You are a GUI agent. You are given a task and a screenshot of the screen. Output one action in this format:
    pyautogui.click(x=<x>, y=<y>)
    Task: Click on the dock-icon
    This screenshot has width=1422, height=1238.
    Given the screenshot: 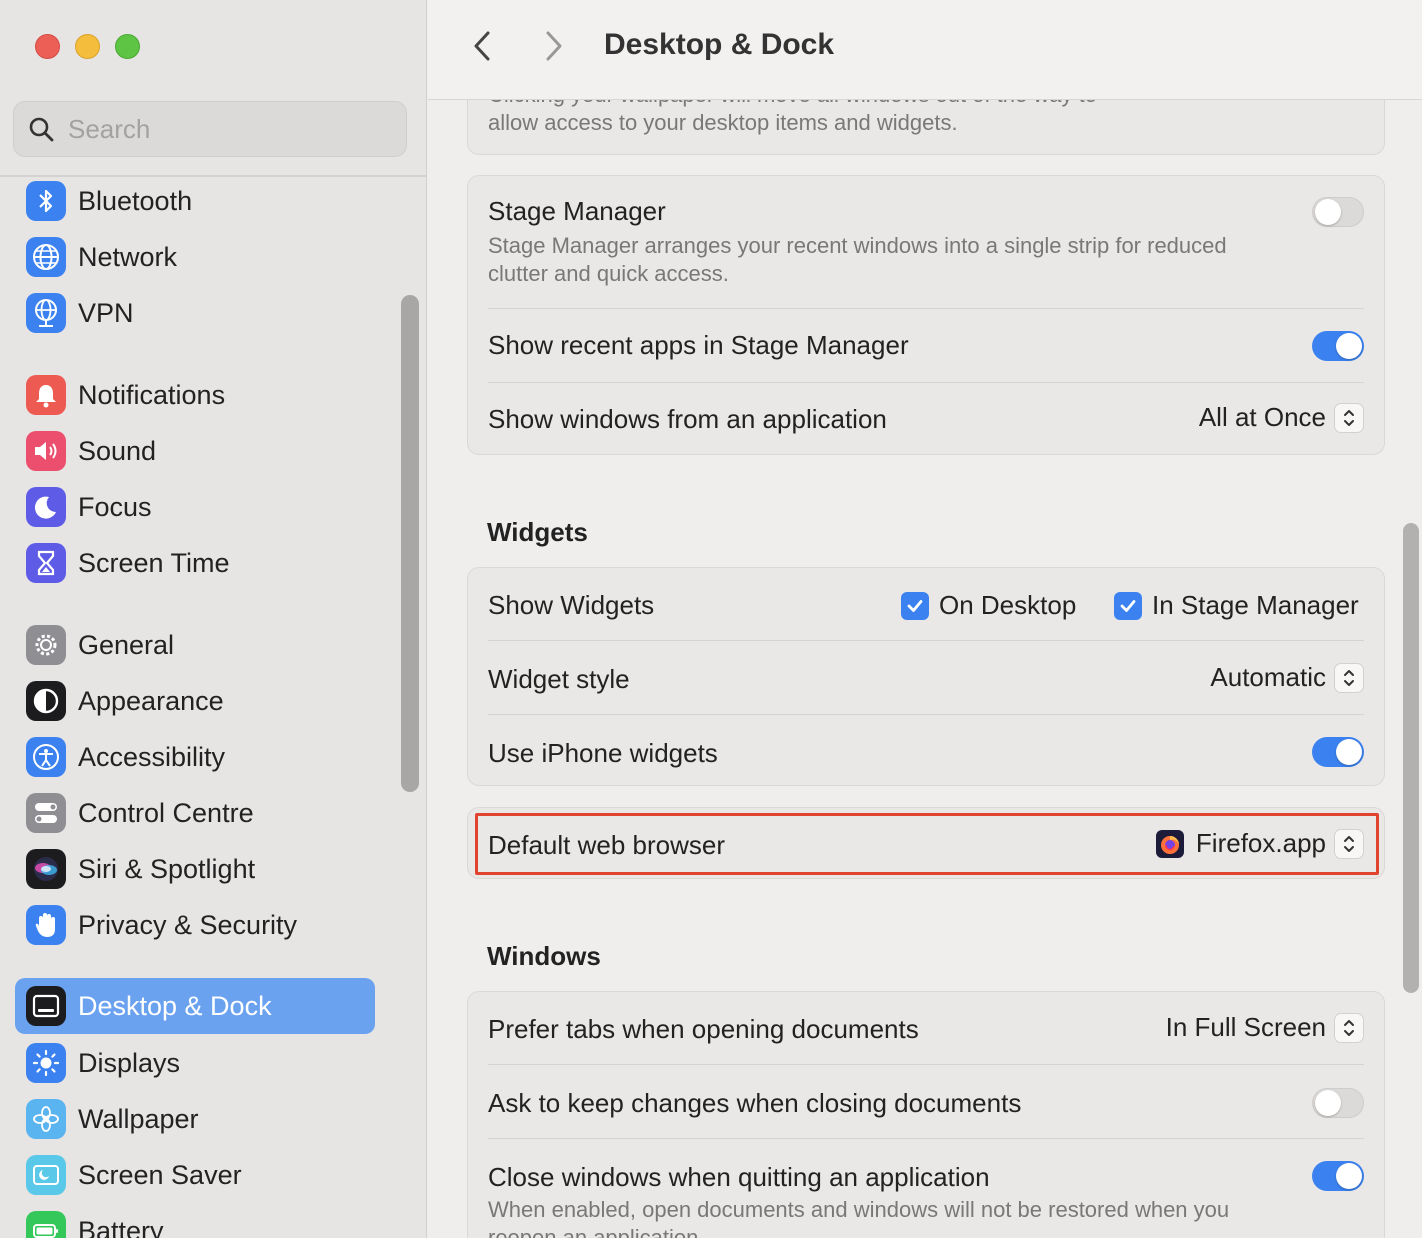 What is the action you would take?
    pyautogui.click(x=46, y=1006)
    